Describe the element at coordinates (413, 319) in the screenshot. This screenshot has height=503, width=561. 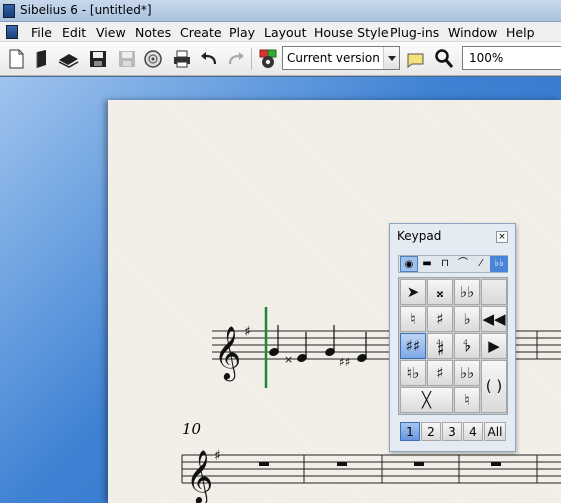
I see `natural-icon: ♮` at that location.